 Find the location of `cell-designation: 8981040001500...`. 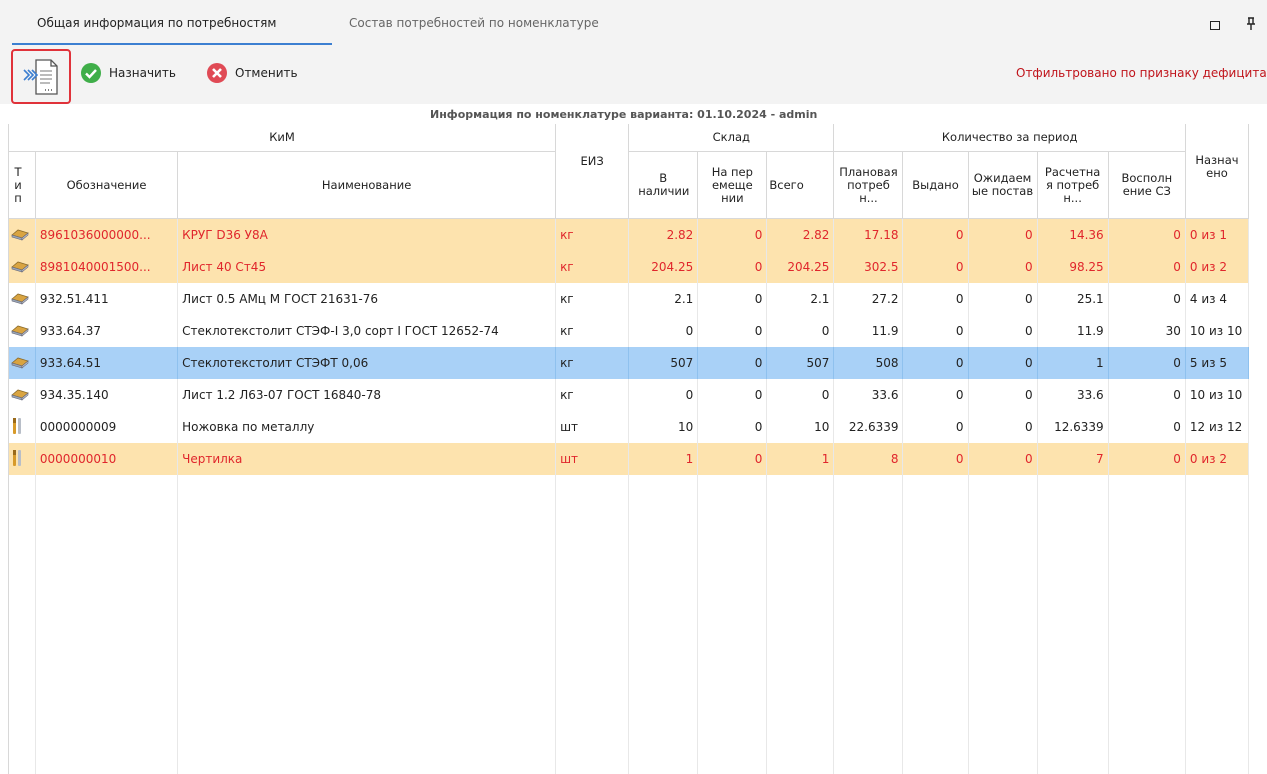

cell-designation: 8981040001500... is located at coordinates (107, 267).